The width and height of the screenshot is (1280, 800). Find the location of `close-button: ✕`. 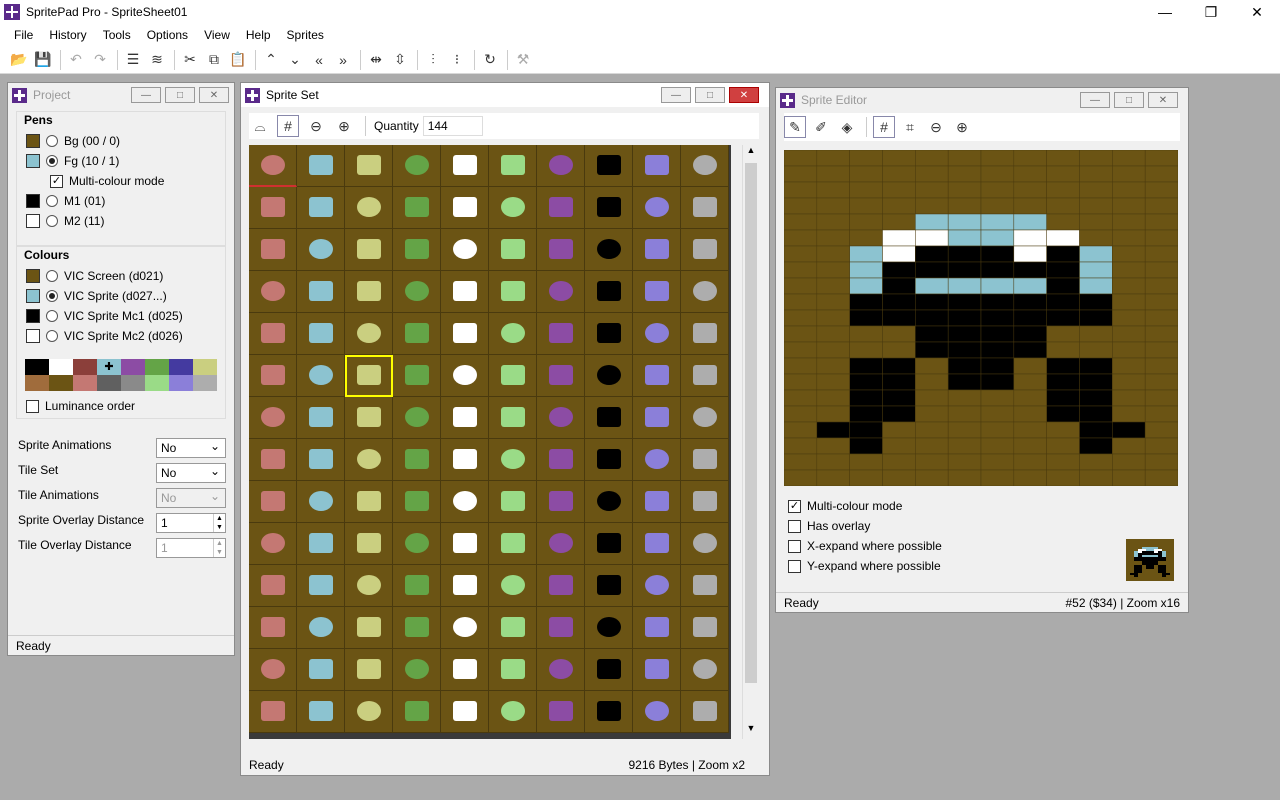

close-button: ✕ is located at coordinates (1257, 12).